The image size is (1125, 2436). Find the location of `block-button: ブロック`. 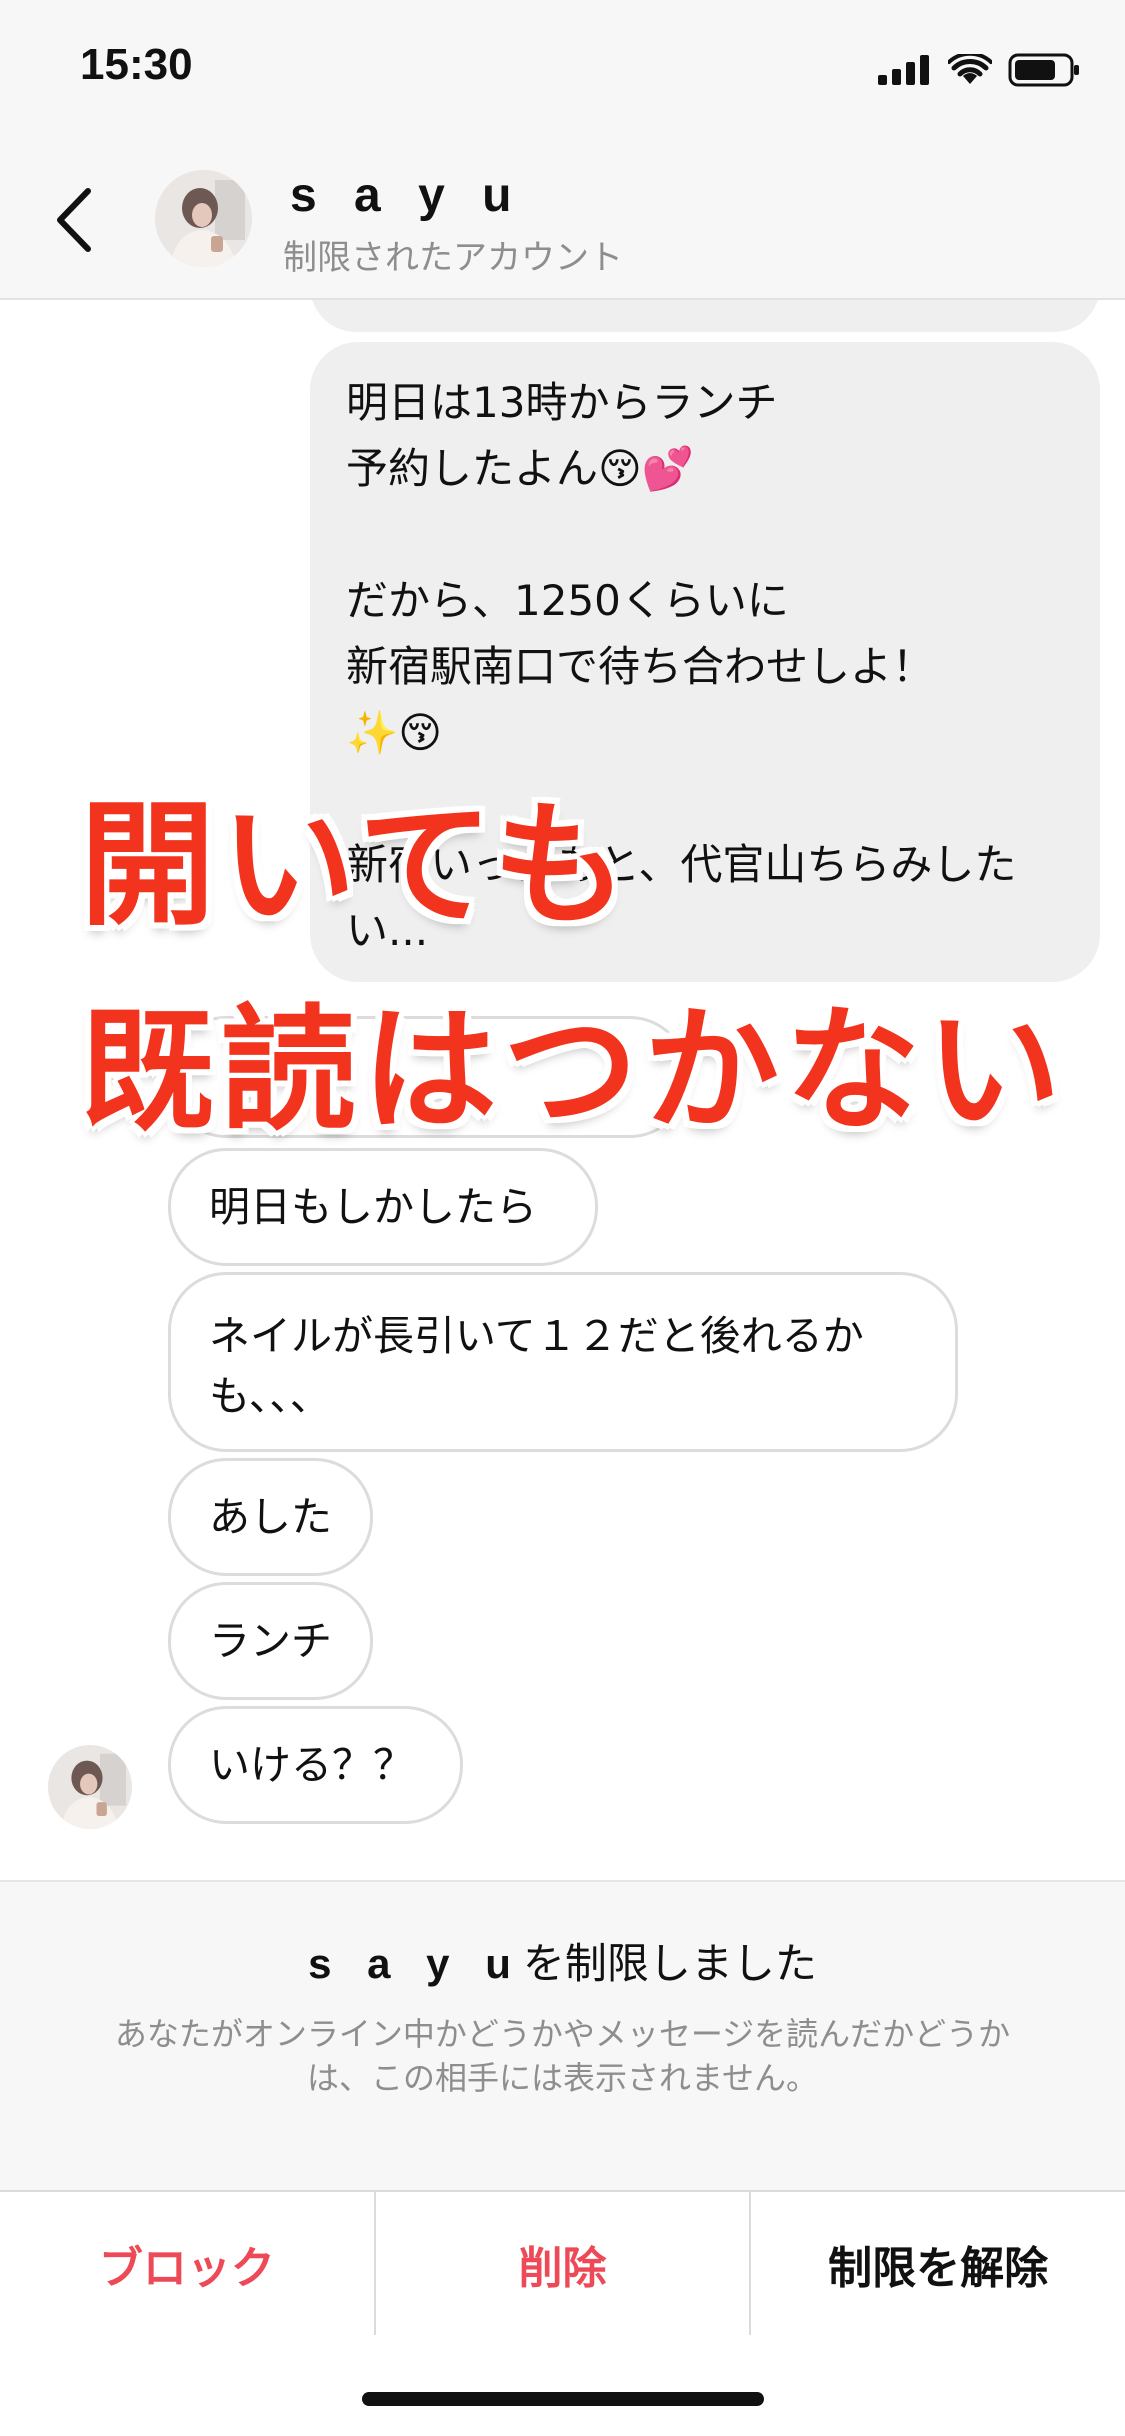

block-button: ブロック is located at coordinates (187, 2263).